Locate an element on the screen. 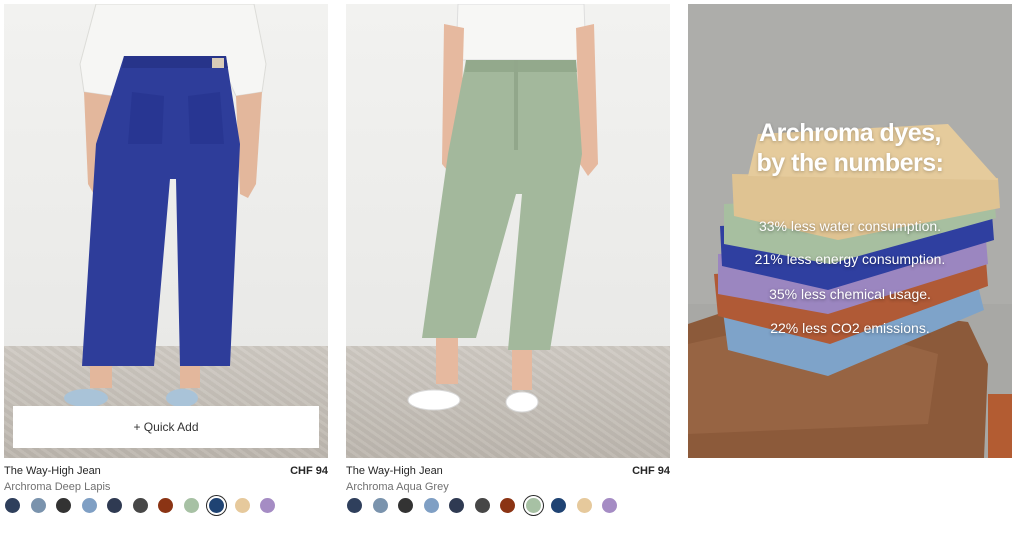 This screenshot has height=533, width=1016. promo-title-line: by the numbers: is located at coordinates (850, 163).